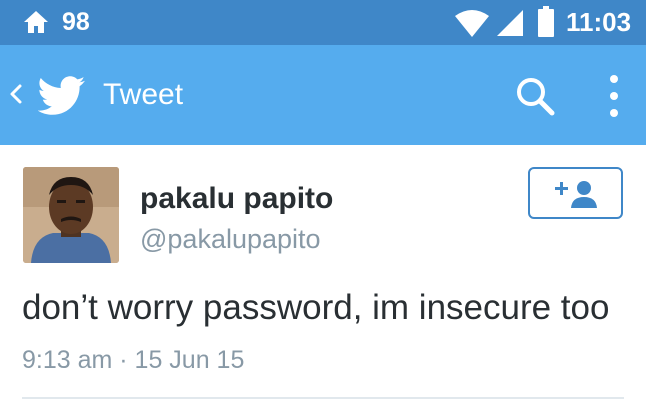 This screenshot has width=646, height=400. What do you see at coordinates (323, 22) in the screenshot?
I see `status-bar: 98 11:03` at bounding box center [323, 22].